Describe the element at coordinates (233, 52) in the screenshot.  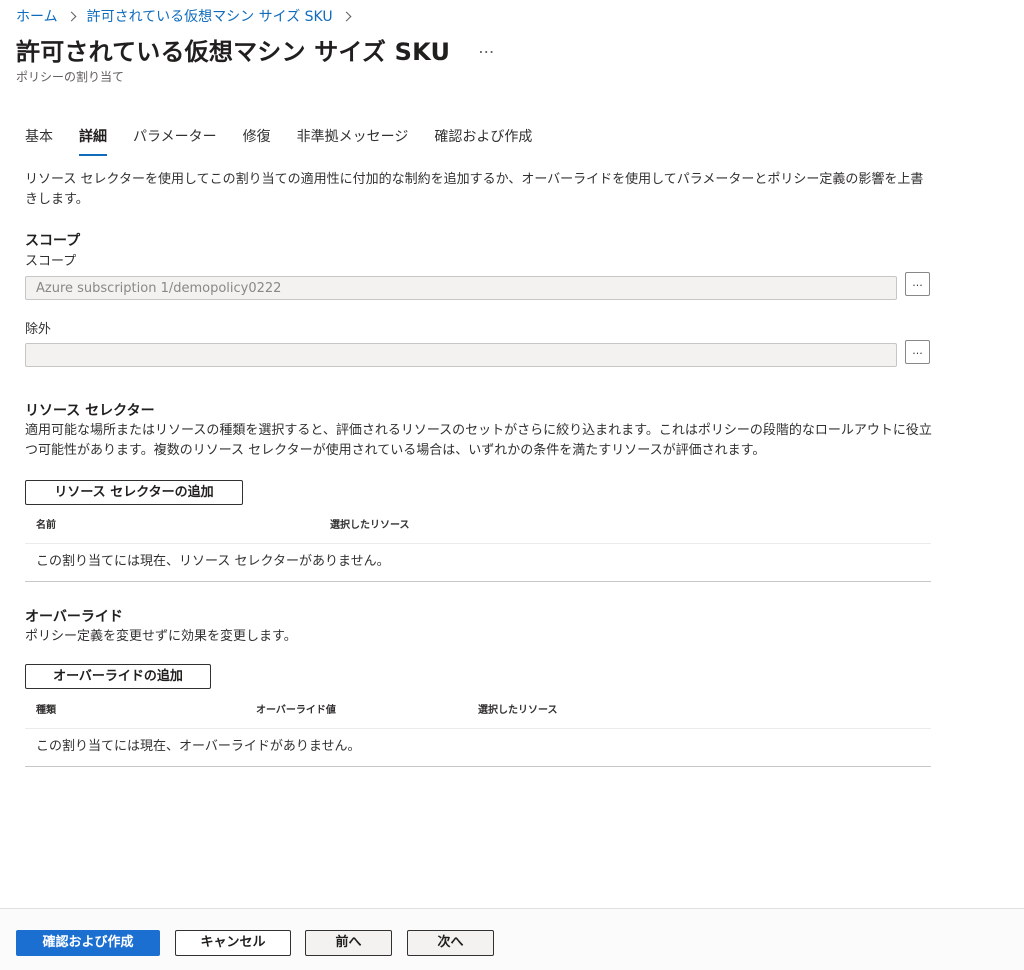
I see `page-title: 許可されている仮想マシン サイズ SKU` at that location.